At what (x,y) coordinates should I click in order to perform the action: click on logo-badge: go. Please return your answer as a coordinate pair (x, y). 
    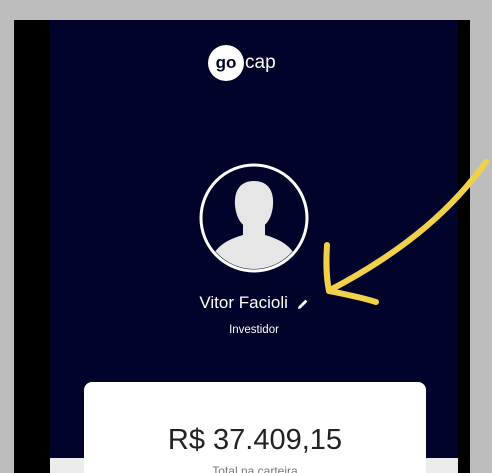
    Looking at the image, I should click on (226, 63).